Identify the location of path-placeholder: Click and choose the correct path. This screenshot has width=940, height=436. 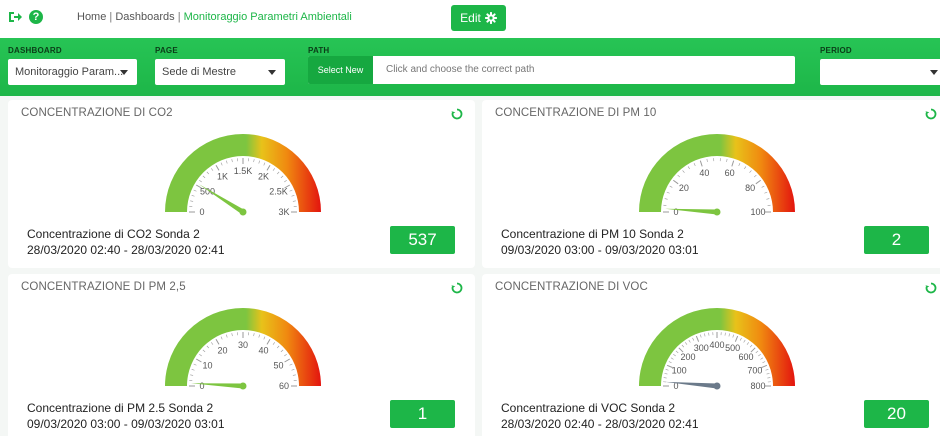
(460, 69).